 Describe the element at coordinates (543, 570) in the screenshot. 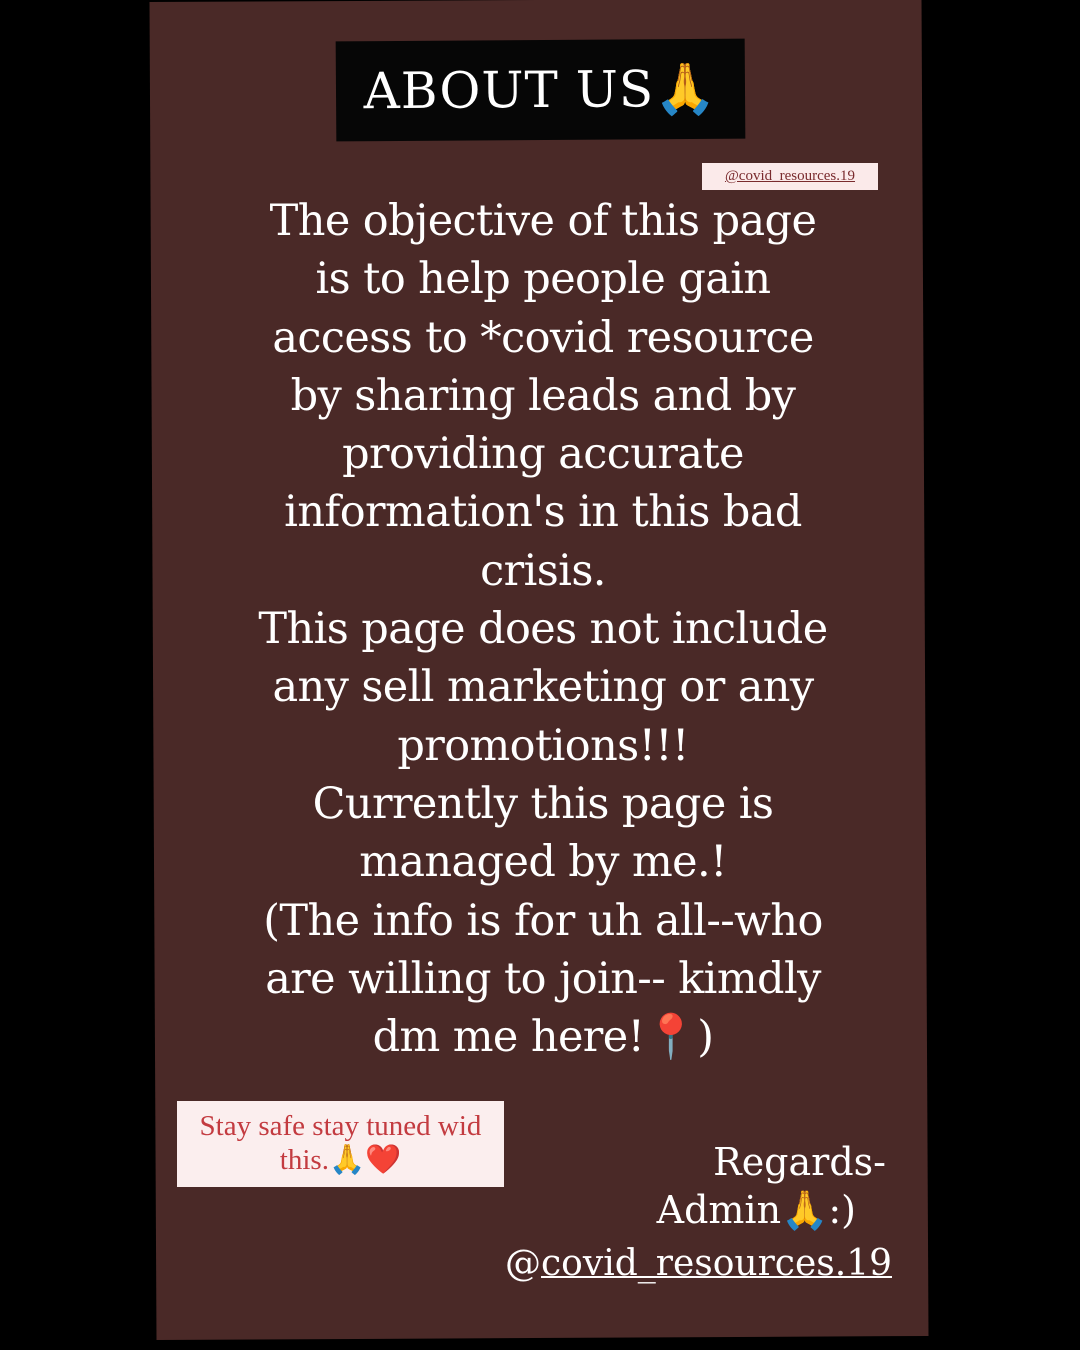

I see `body-line: crisis.` at that location.